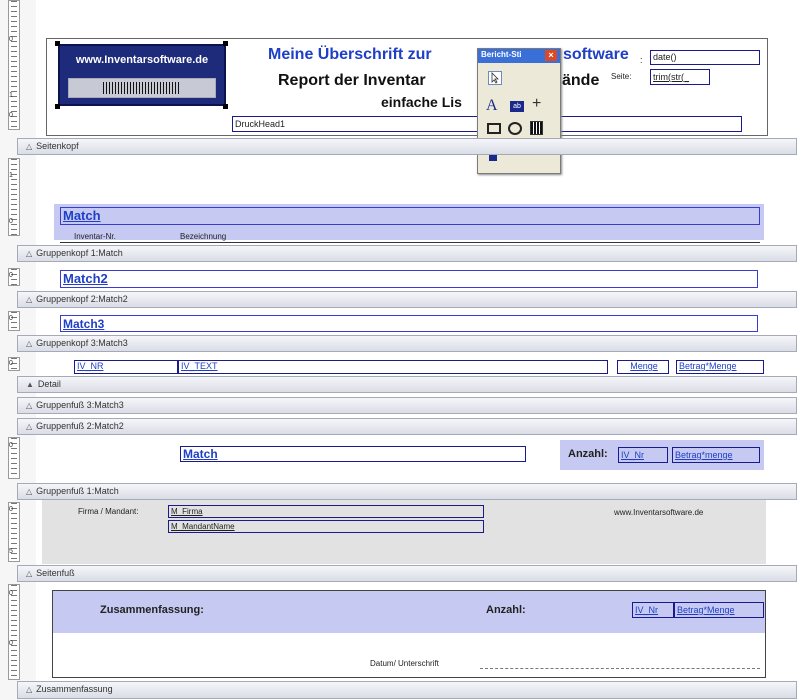 The height and width of the screenshot is (700, 804). Describe the element at coordinates (350, 55) in the screenshot. I see `report-title-line1: Meine Überschrift zur` at that location.